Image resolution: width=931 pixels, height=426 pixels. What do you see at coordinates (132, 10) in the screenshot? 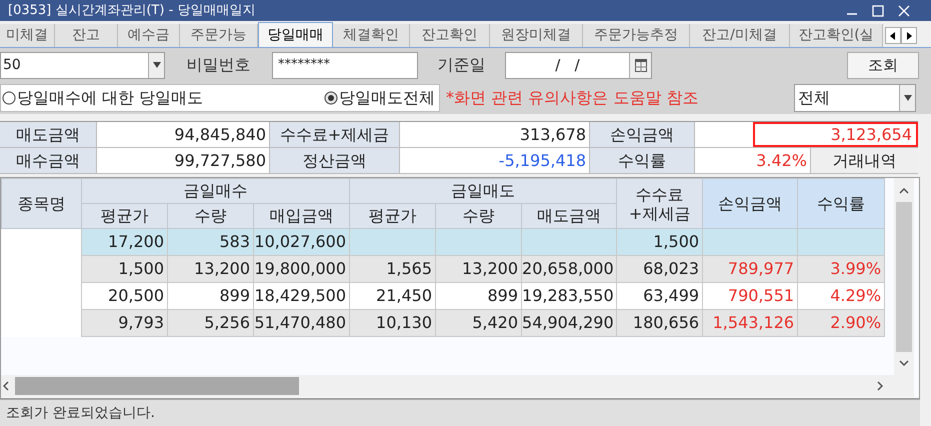
I see `window-title: [0353] 실시간계좌관리(T) - 당일매매일지` at bounding box center [132, 10].